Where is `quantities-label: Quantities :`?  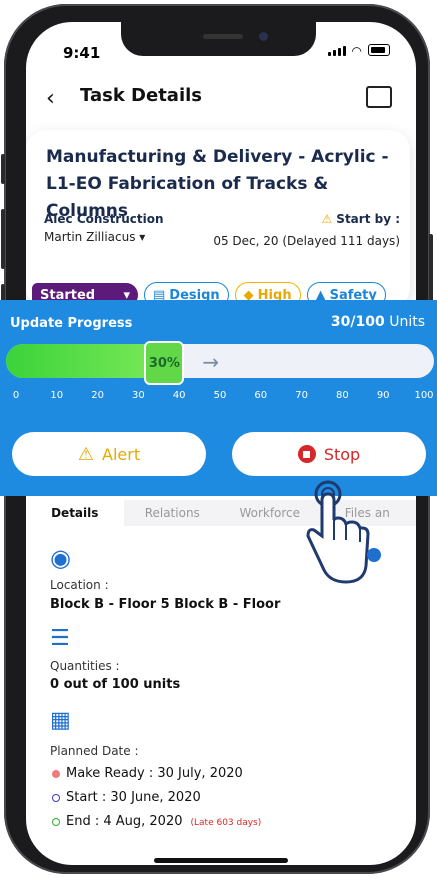
quantities-label: Quantities : is located at coordinates (85, 666).